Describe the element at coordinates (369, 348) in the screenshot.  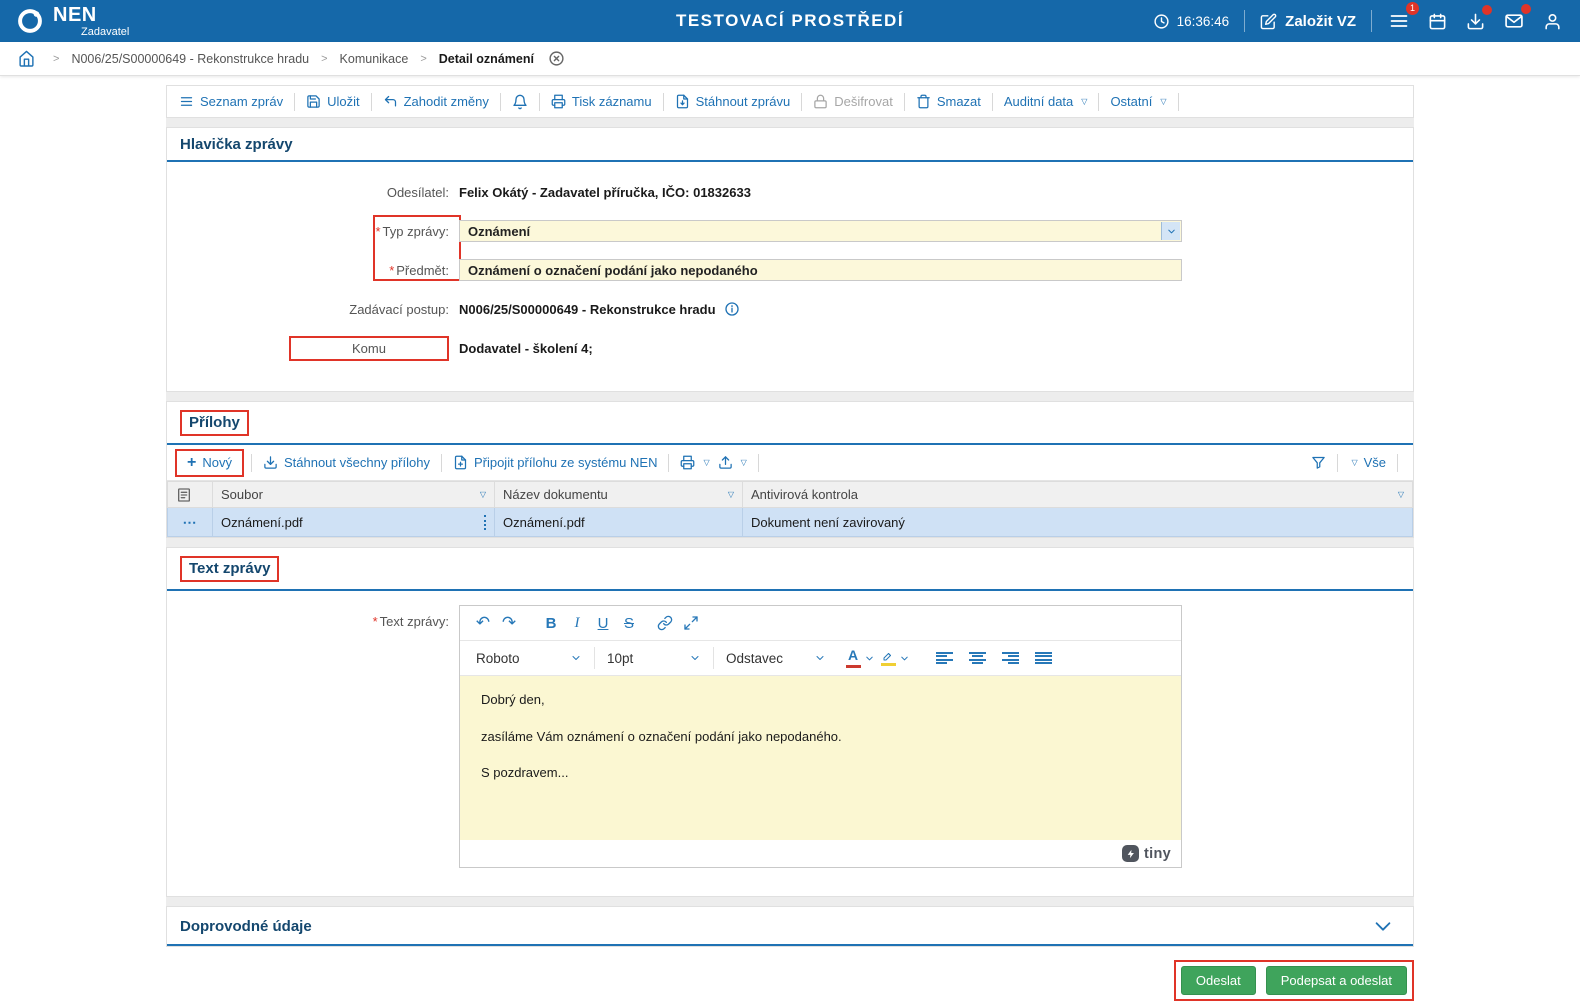
I see `recipient-label: Komu` at that location.